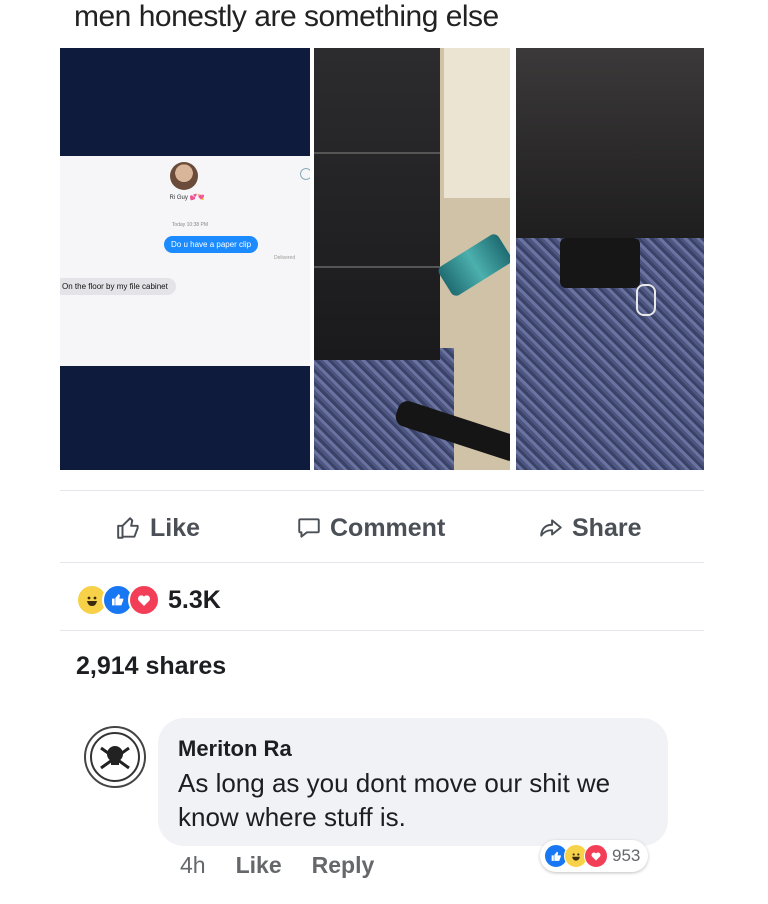 This screenshot has width=768, height=904. Describe the element at coordinates (607, 527) in the screenshot. I see `share-button-label: Share` at that location.